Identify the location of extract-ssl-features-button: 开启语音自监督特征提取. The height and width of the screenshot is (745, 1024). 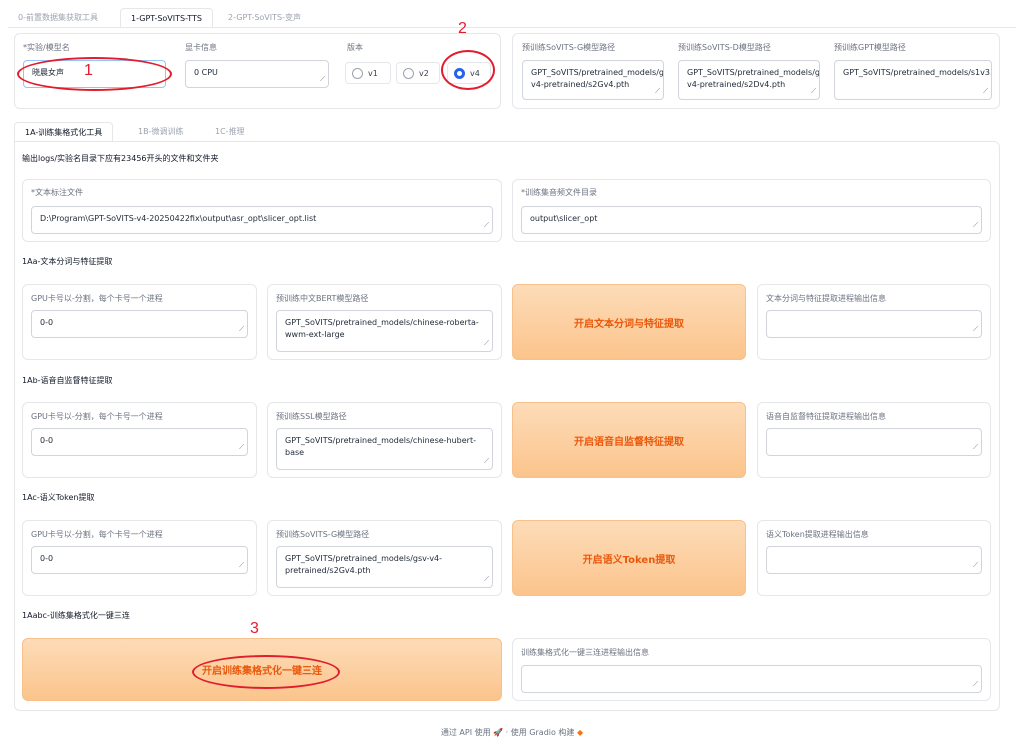
(629, 440).